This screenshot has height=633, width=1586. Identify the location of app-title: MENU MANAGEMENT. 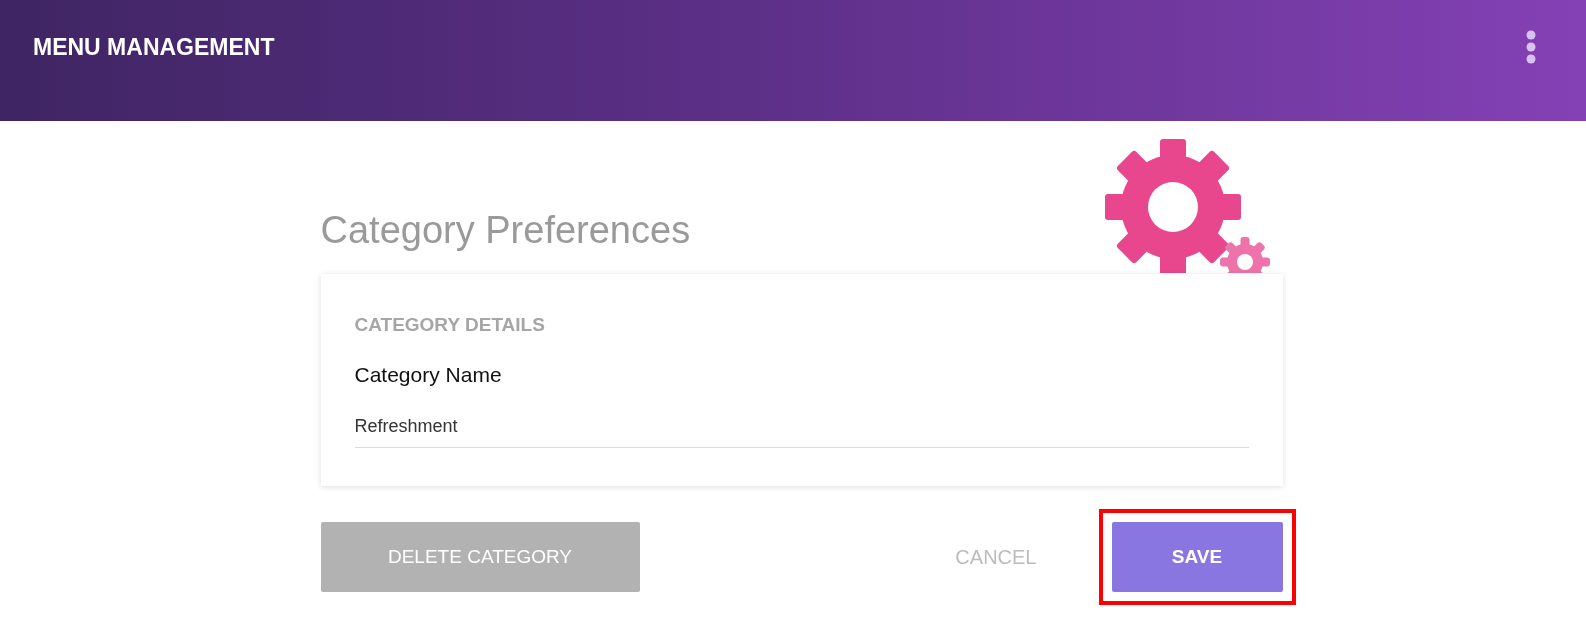
(154, 47).